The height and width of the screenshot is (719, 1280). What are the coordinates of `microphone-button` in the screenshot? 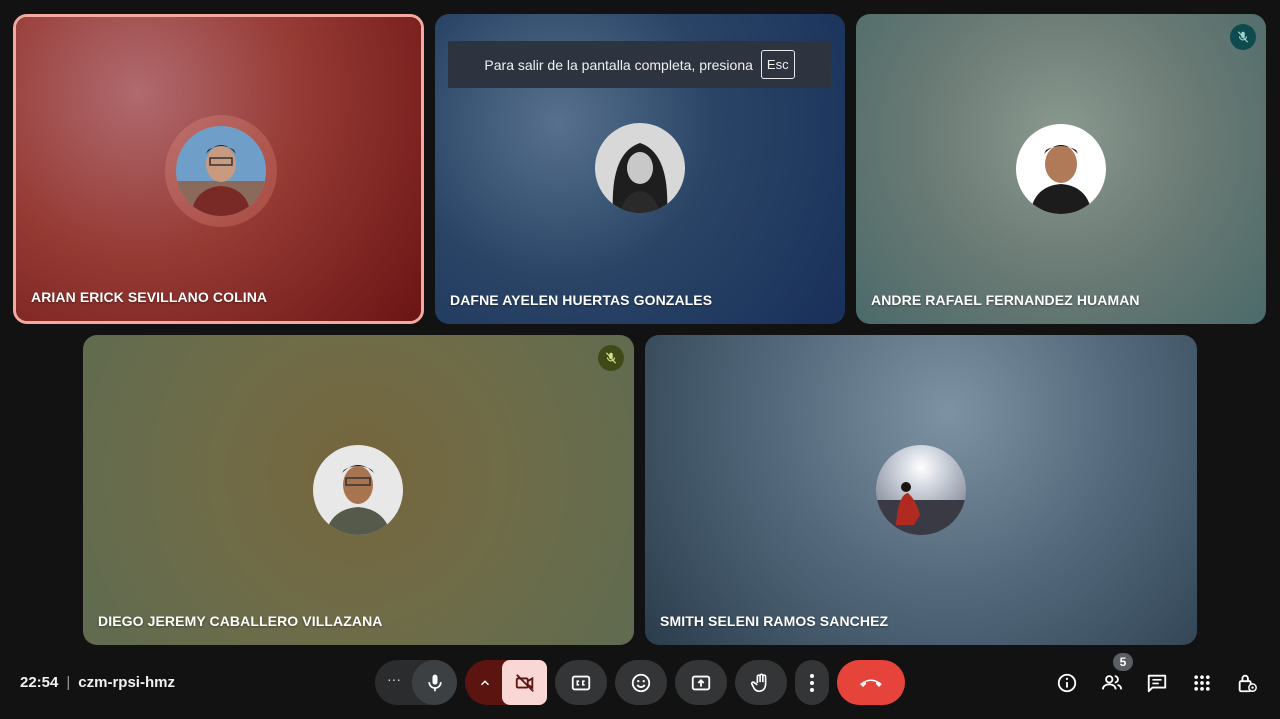 It's located at (434, 682).